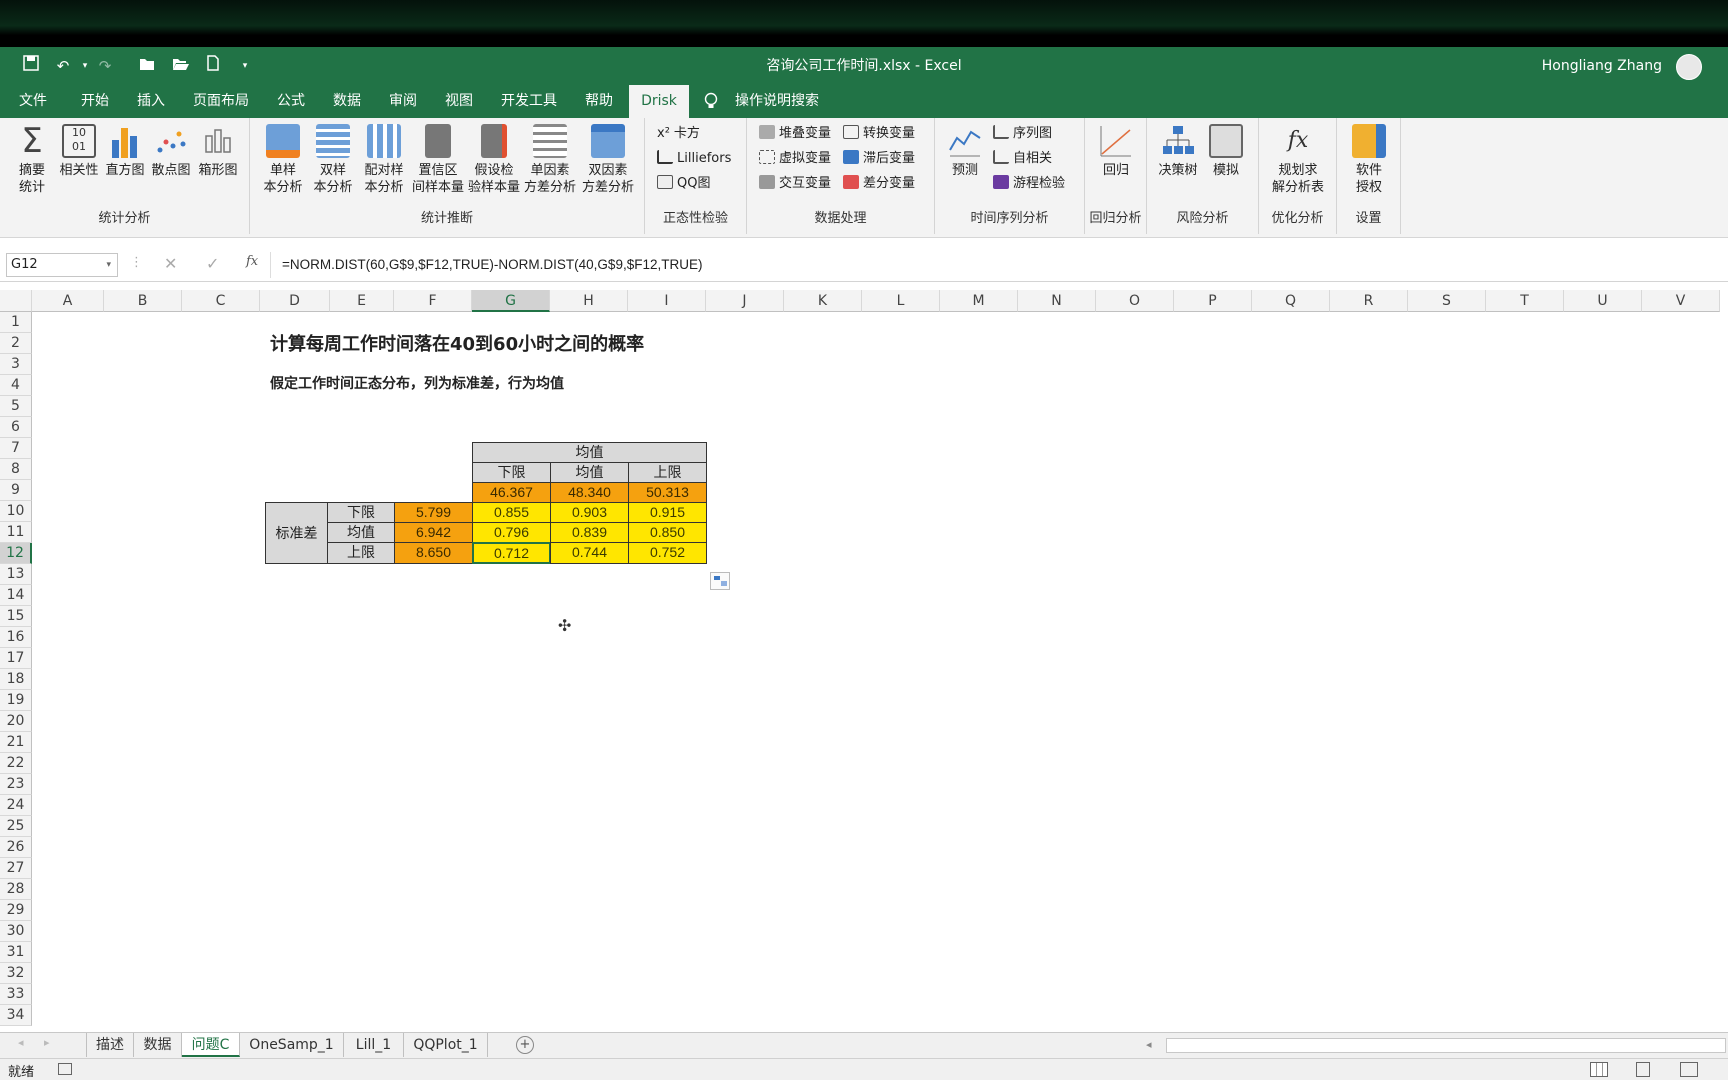 This screenshot has width=1728, height=1080. What do you see at coordinates (879, 159) in the screenshot?
I see `lag-variable-button: 滞后变量` at bounding box center [879, 159].